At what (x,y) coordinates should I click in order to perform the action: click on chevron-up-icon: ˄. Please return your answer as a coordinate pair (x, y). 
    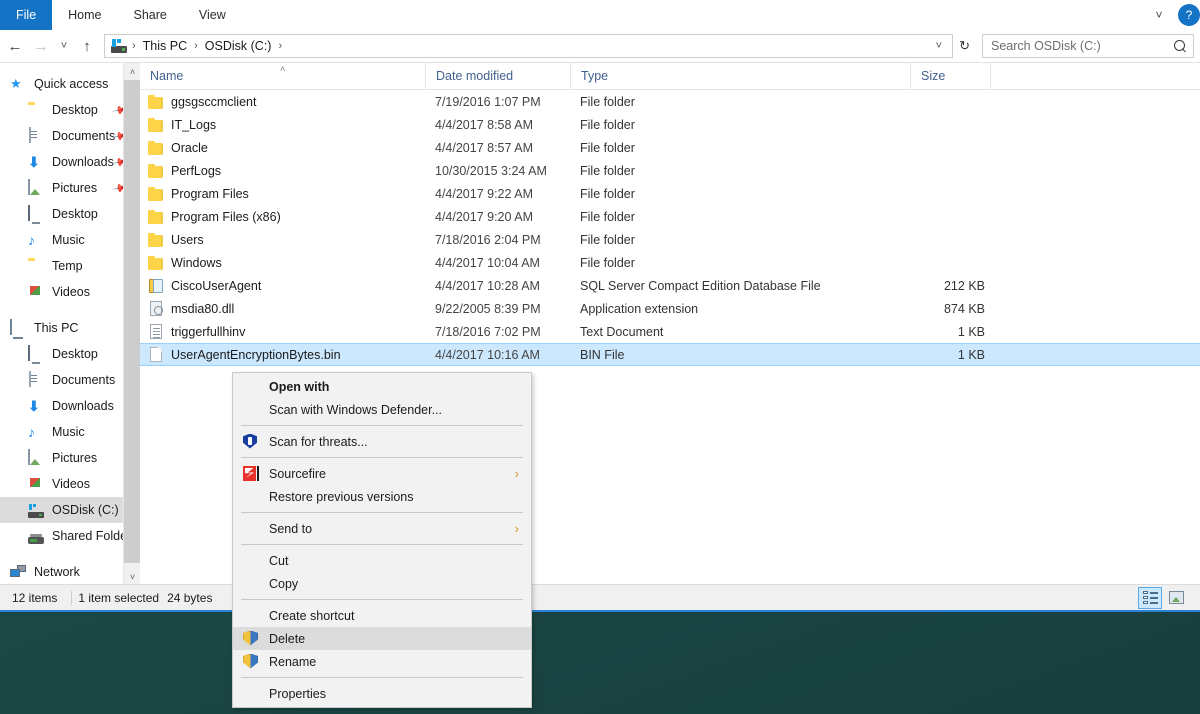
    Looking at the image, I should click on (132, 71).